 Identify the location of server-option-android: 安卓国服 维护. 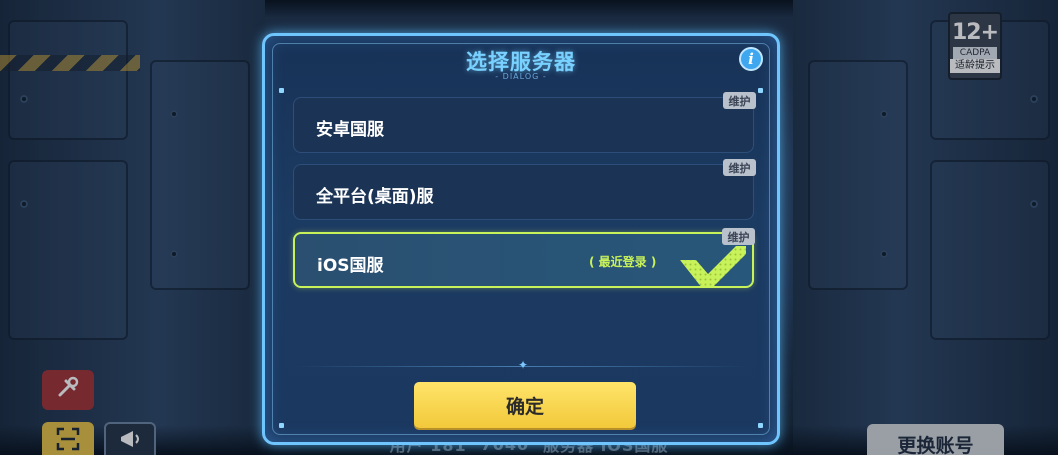
(524, 122).